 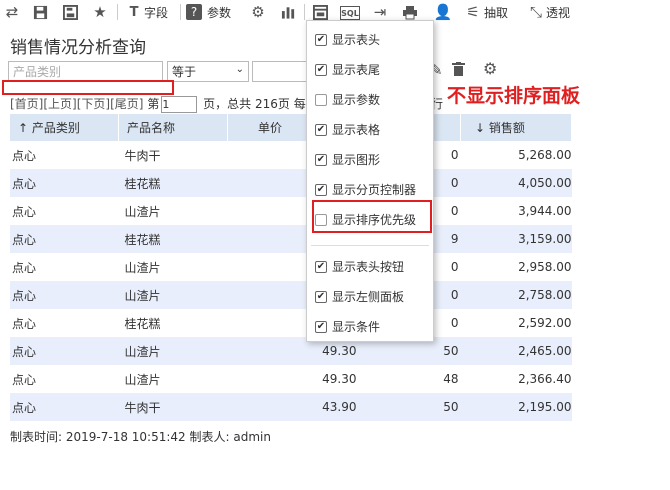 I want to click on table-row: 点心 山渣片 49.30 50 2,465.00, so click(x=291, y=351).